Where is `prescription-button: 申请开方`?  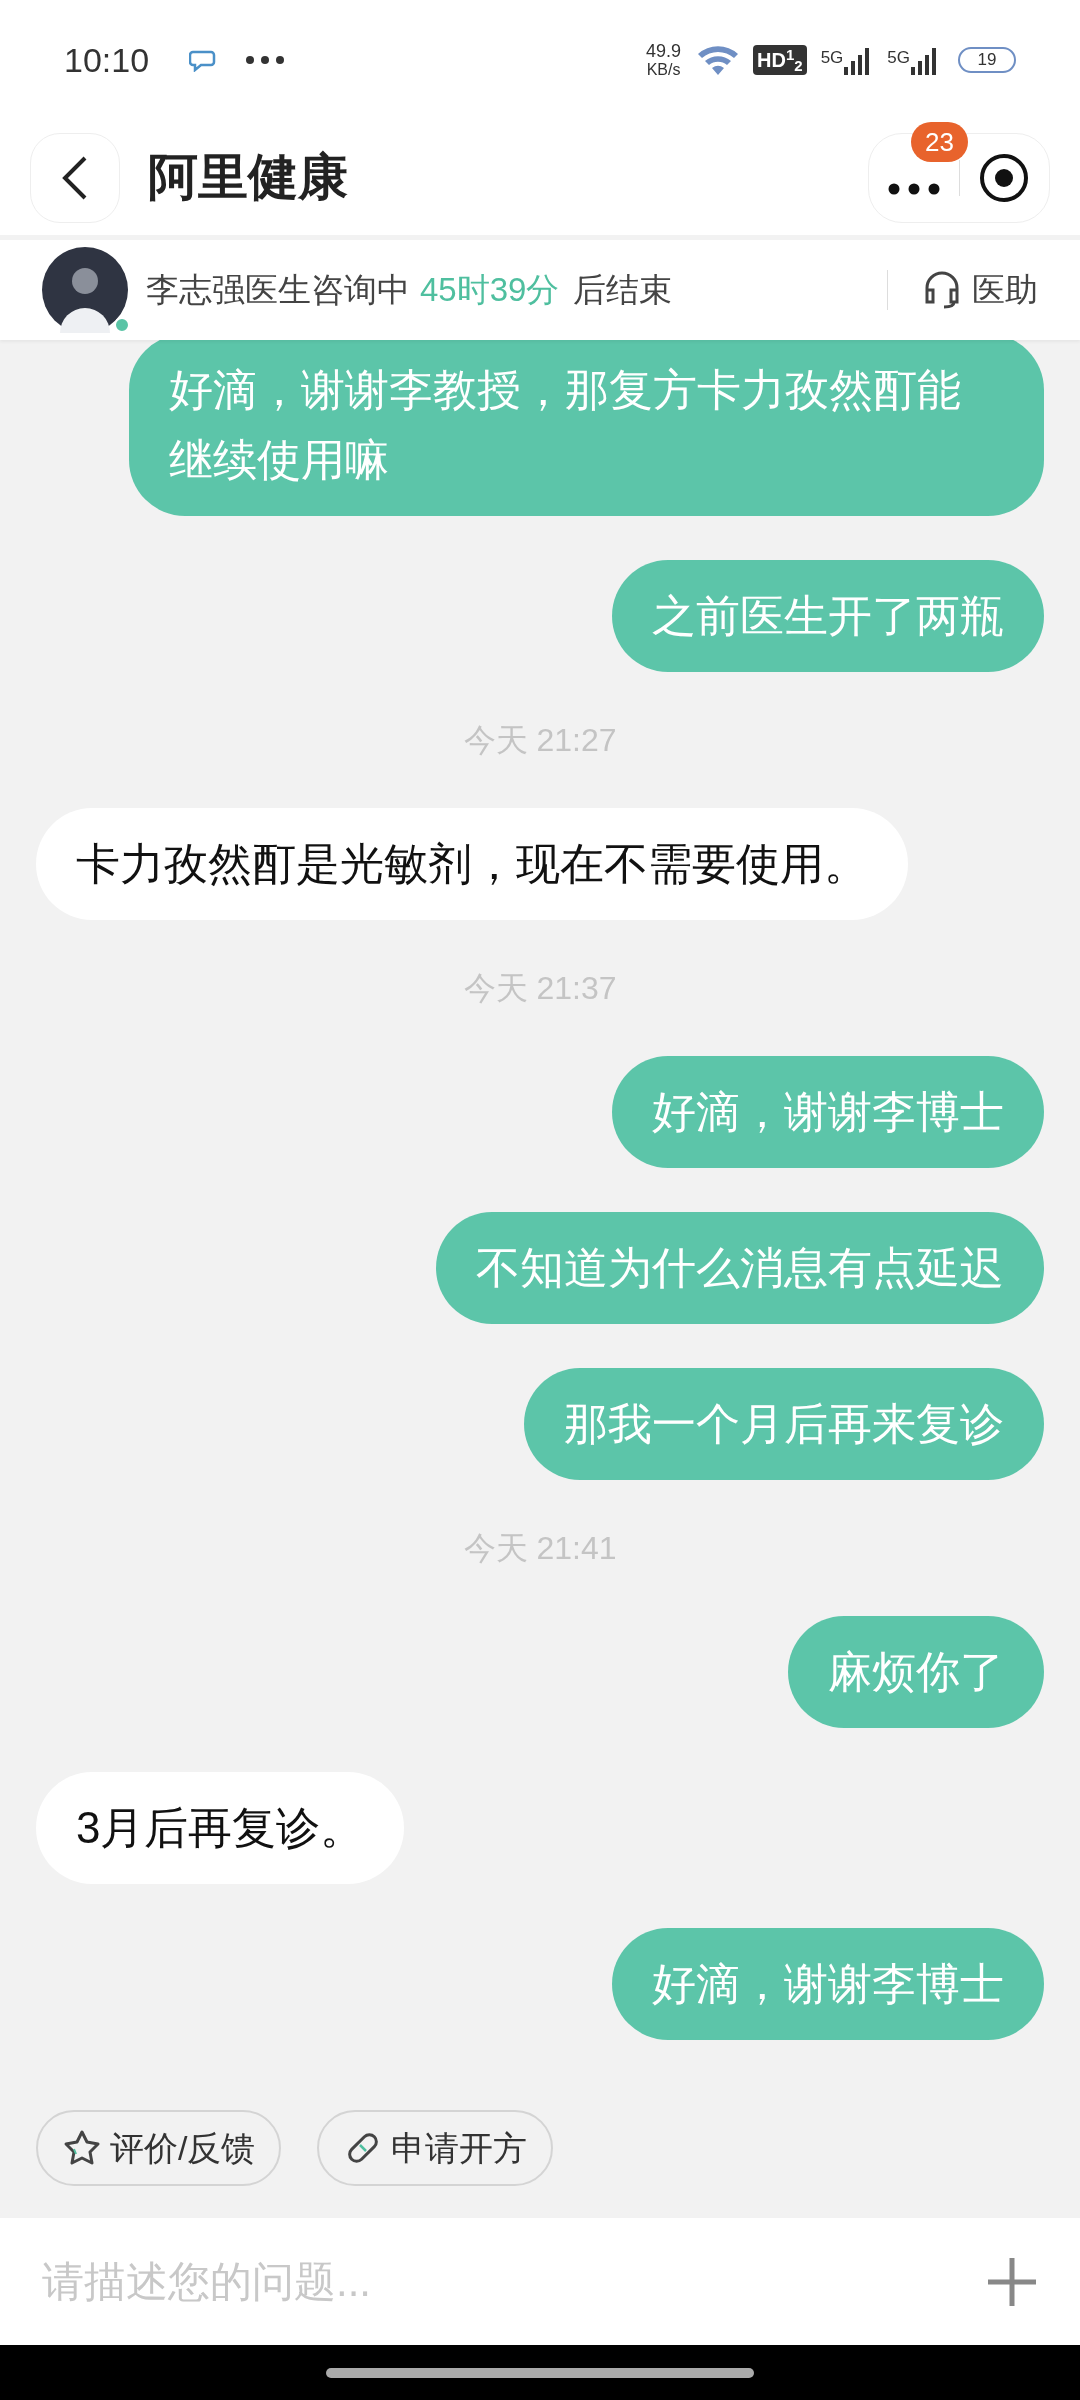 prescription-button: 申请开方 is located at coordinates (435, 2148).